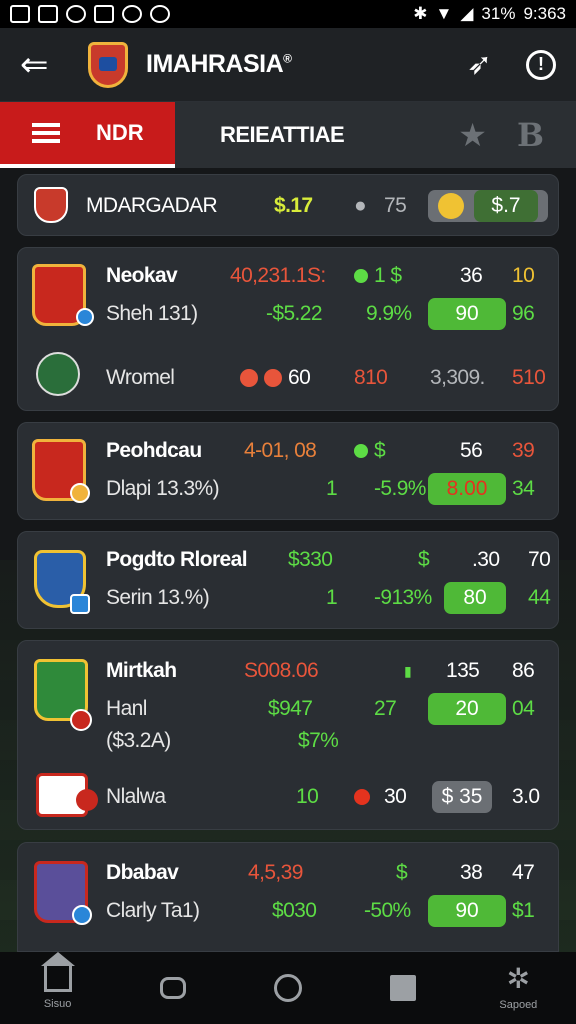 Image resolution: width=576 pixels, height=1024 pixels. What do you see at coordinates (294, 313) in the screenshot?
I see `player-delta: -$5.22` at bounding box center [294, 313].